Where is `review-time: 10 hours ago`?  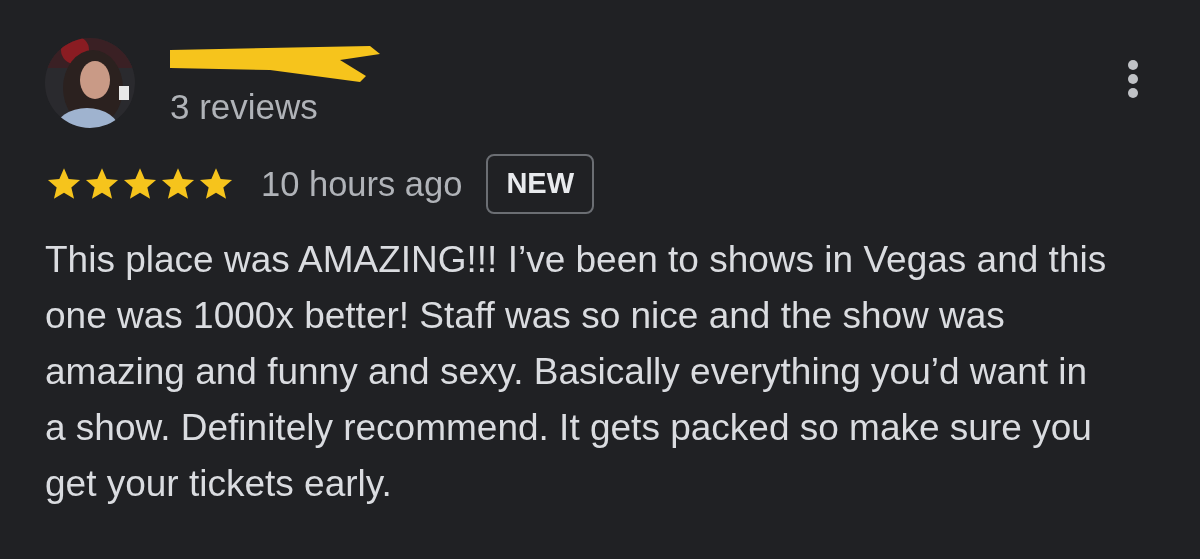
review-time: 10 hours ago is located at coordinates (362, 184).